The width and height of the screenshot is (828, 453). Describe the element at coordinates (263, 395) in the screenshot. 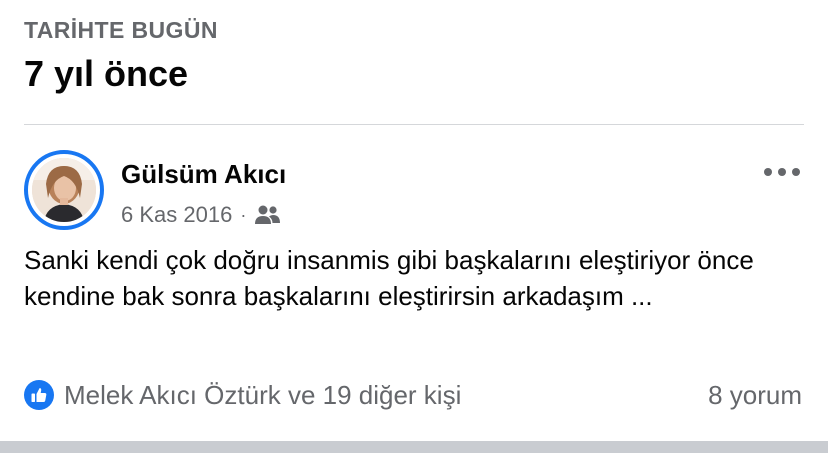

I see `reactions-text: Melek Akıcı Öztürk ve 19 diğer kişi` at that location.